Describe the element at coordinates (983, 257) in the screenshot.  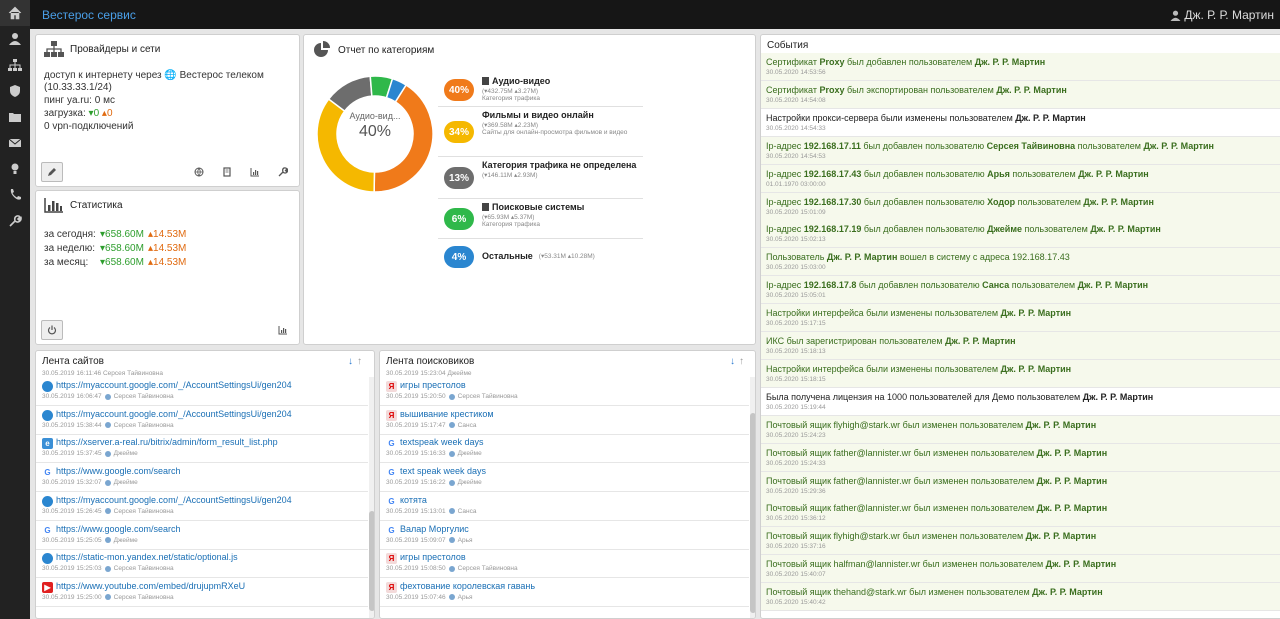
I see `event-text-part: вошел в систему с адреса 192.168.17.43` at that location.